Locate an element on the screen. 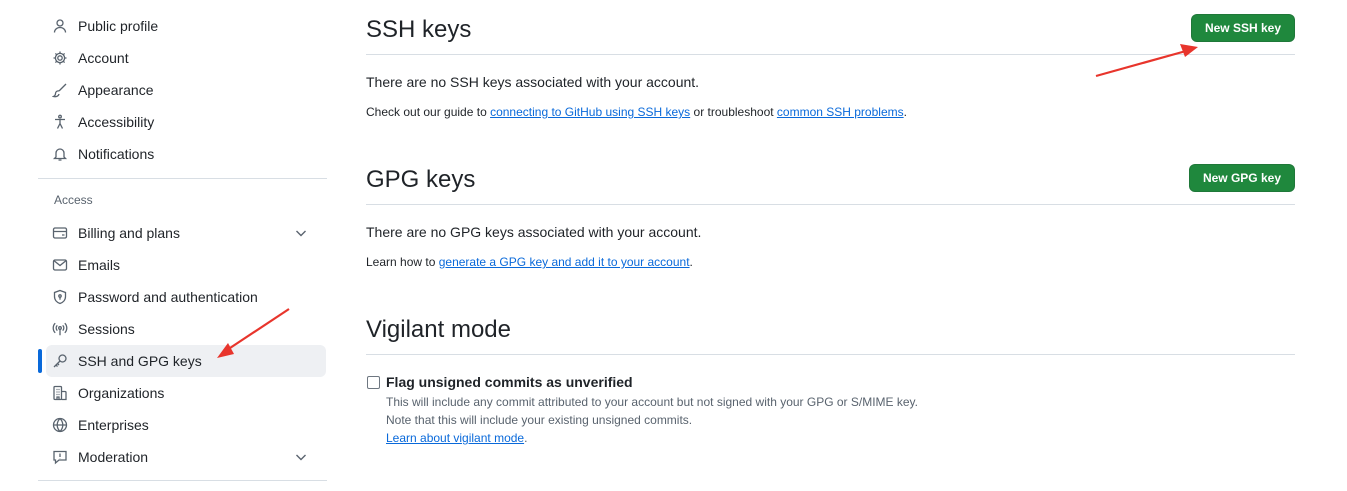 The width and height of the screenshot is (1347, 491). bell-icon is located at coordinates (60, 154).